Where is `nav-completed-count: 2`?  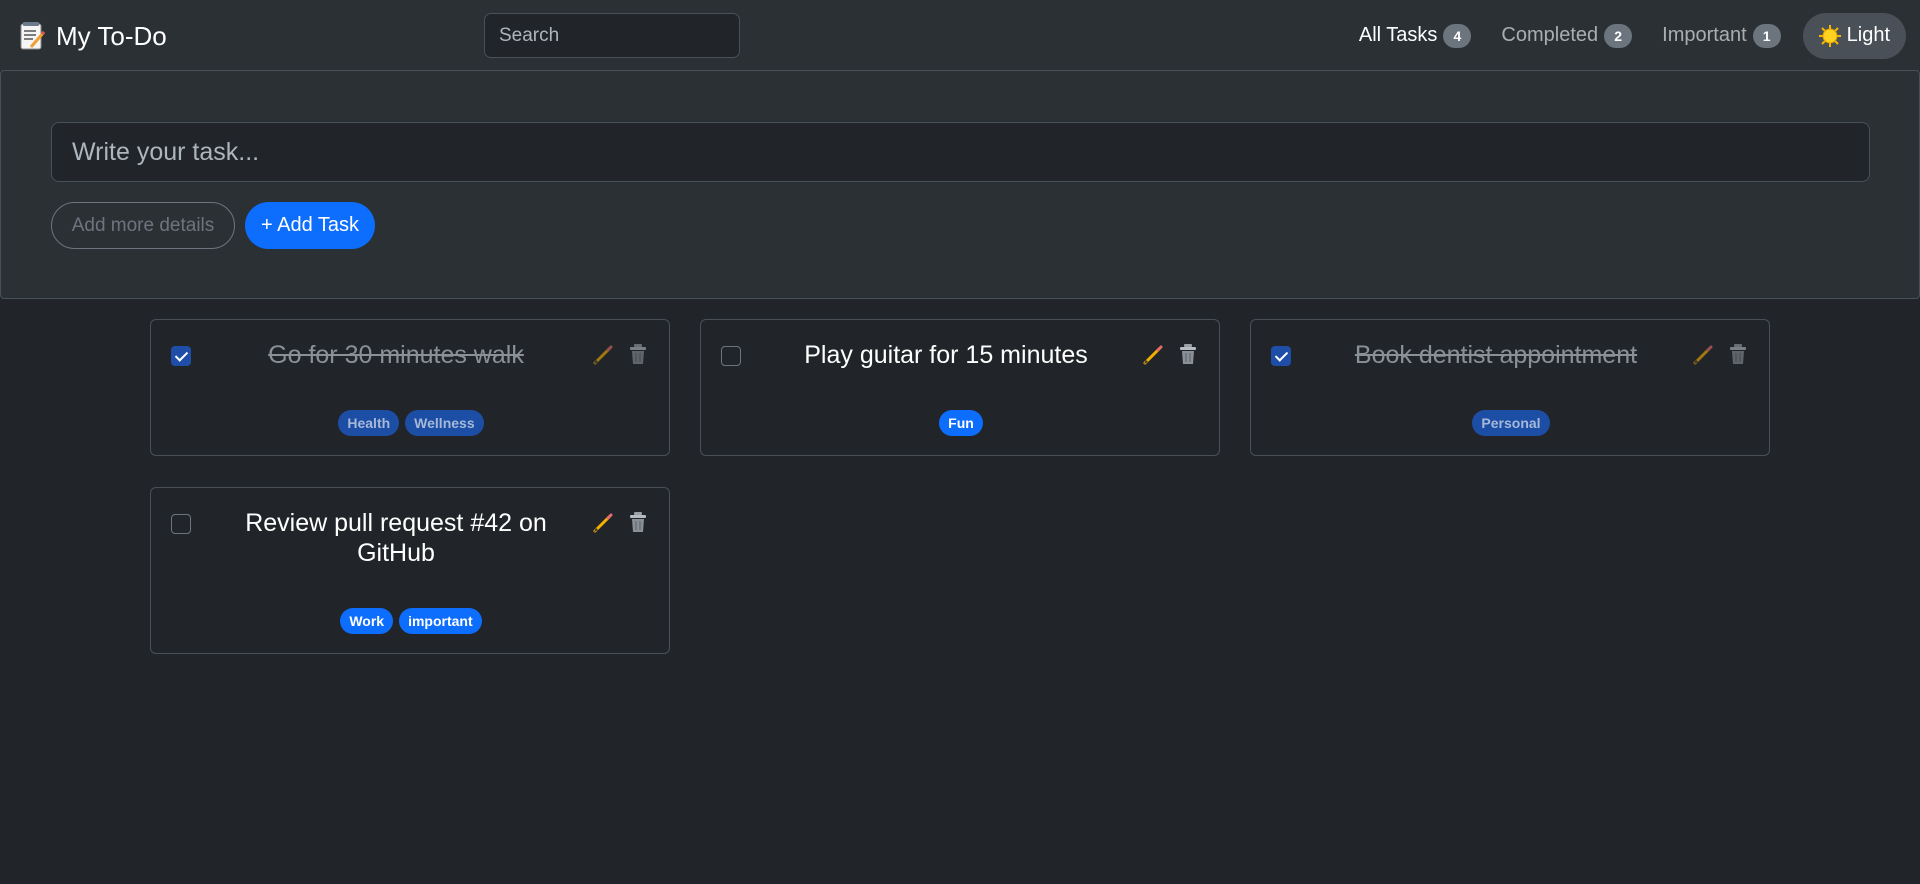 nav-completed-count: 2 is located at coordinates (1618, 35).